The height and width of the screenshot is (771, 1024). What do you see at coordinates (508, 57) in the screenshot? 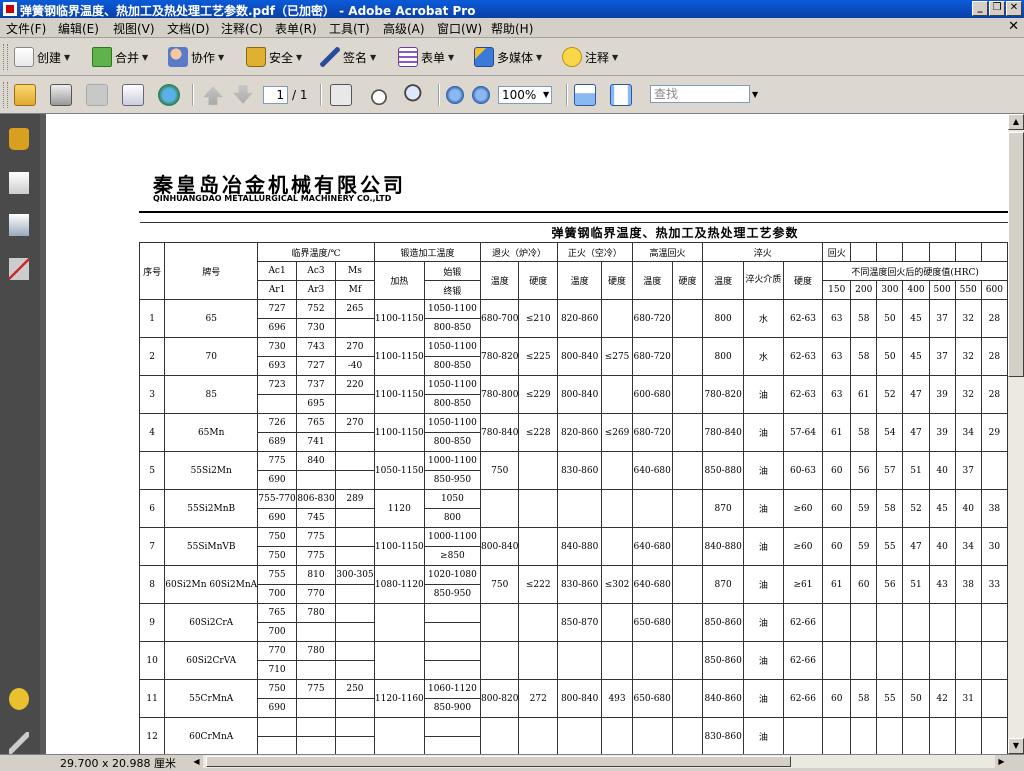
I see `multimedia-button: 多媒体 ▼` at bounding box center [508, 57].